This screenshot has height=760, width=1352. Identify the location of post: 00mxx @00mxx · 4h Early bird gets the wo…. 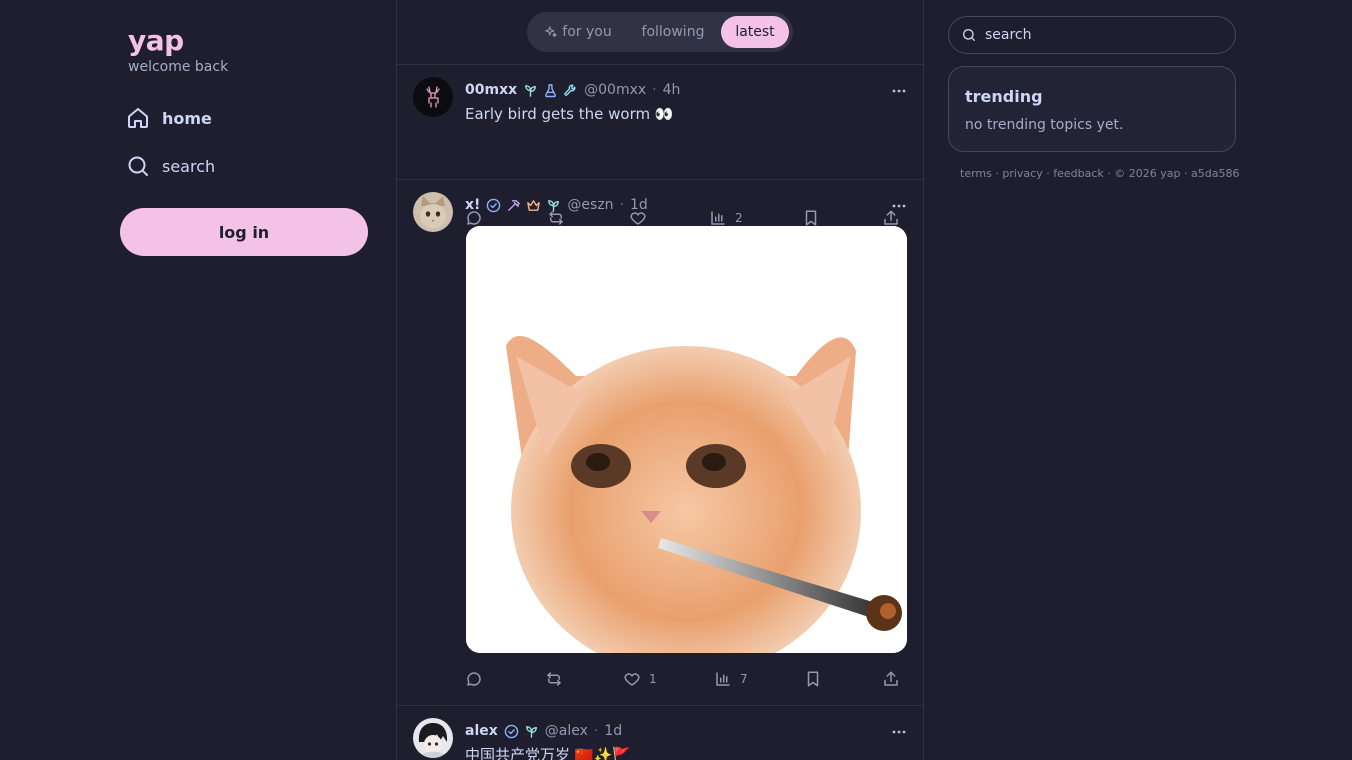
(660, 145).